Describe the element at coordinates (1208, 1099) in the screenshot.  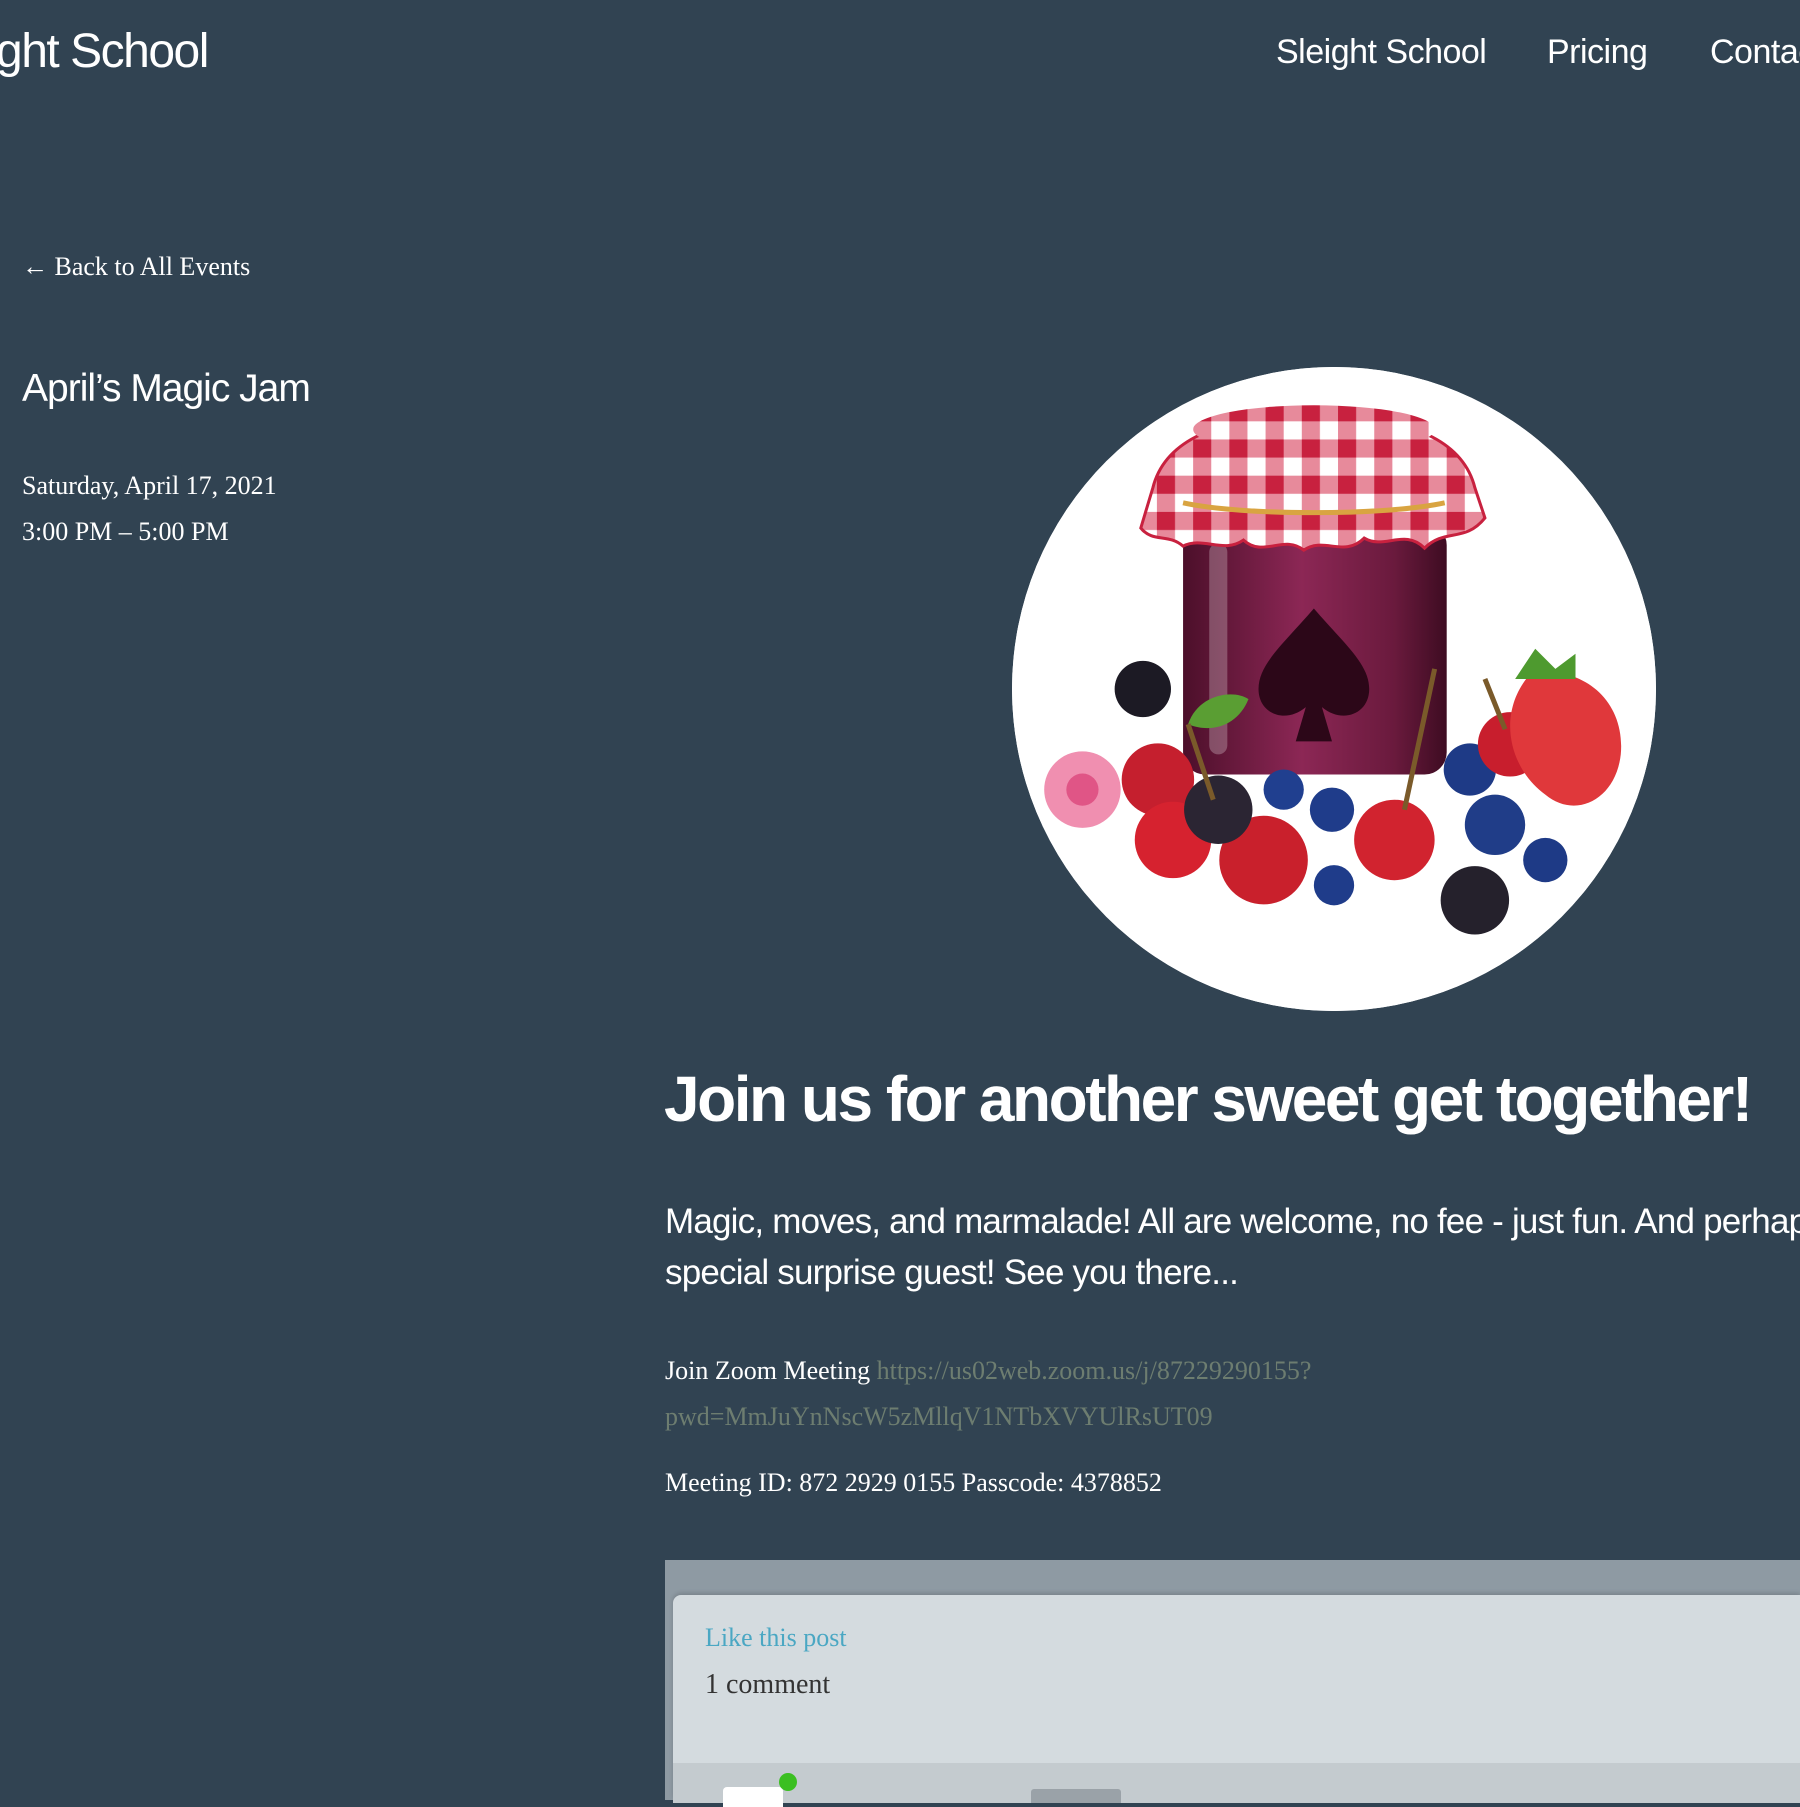
I see `main-heading: Join us for another sweet get together!` at that location.